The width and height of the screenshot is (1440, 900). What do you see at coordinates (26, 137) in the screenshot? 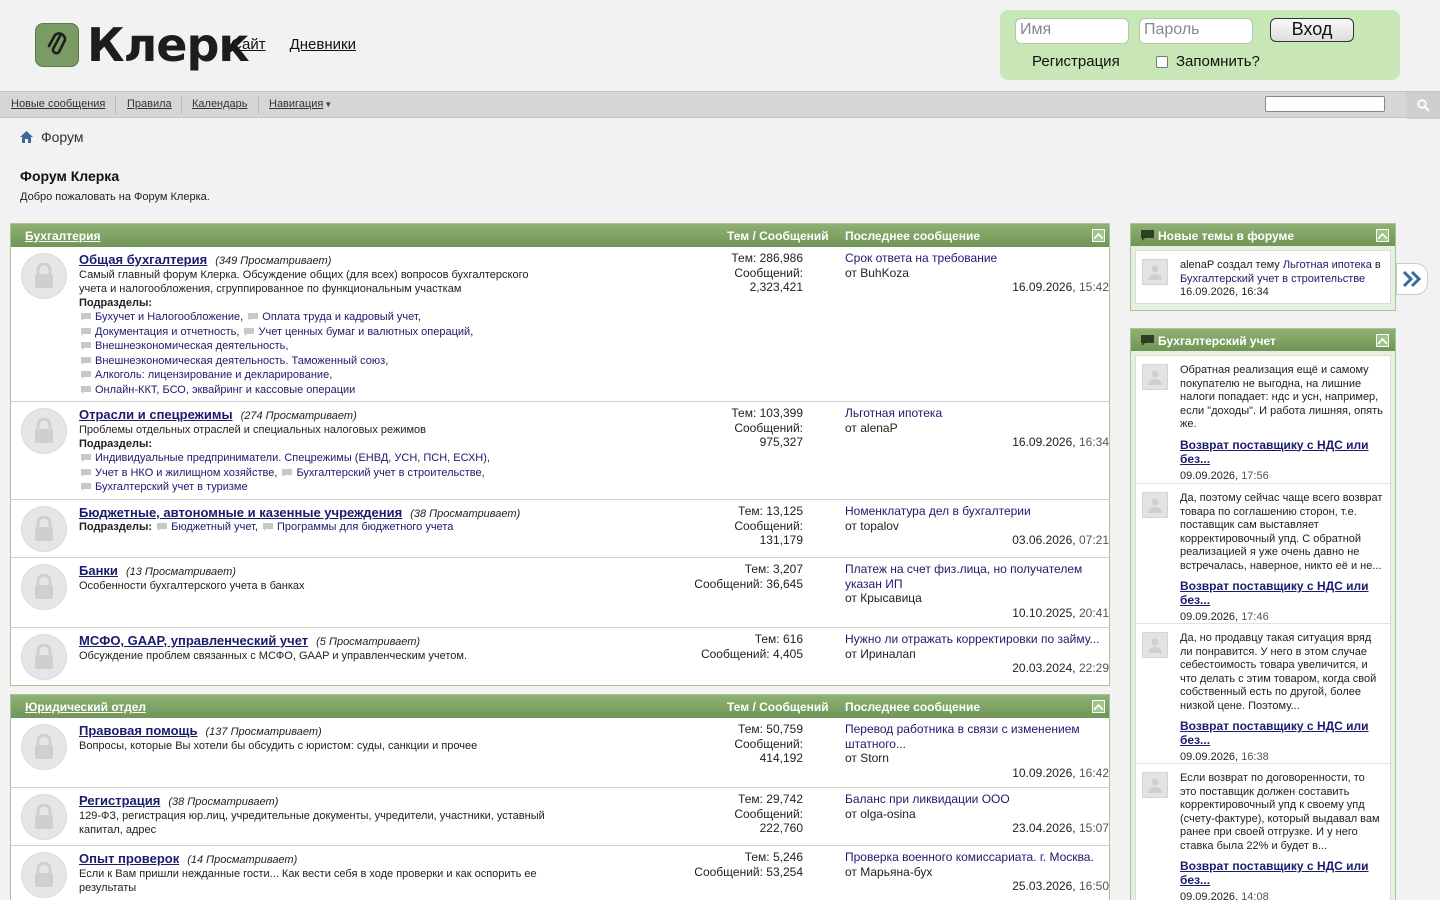
I see `home-icon` at bounding box center [26, 137].